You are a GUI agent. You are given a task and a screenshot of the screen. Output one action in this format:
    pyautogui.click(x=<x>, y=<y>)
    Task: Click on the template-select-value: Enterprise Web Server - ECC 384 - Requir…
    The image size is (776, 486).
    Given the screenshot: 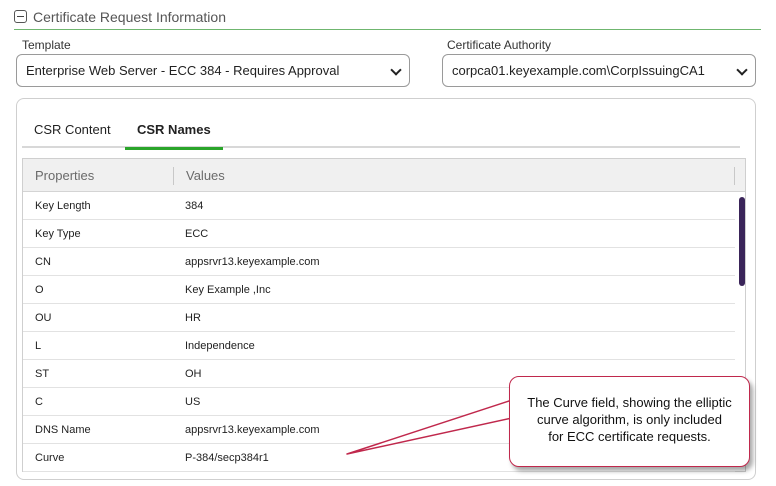 What is the action you would take?
    pyautogui.click(x=183, y=70)
    